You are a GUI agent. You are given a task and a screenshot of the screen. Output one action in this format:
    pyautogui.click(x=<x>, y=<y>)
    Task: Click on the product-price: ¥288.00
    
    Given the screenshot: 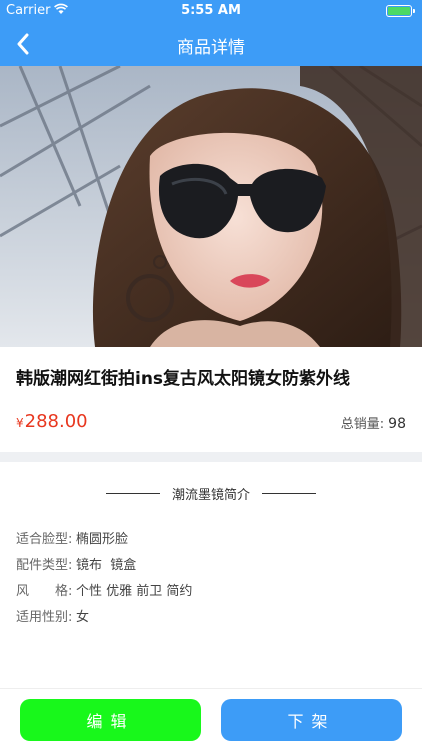 What is the action you would take?
    pyautogui.click(x=52, y=421)
    